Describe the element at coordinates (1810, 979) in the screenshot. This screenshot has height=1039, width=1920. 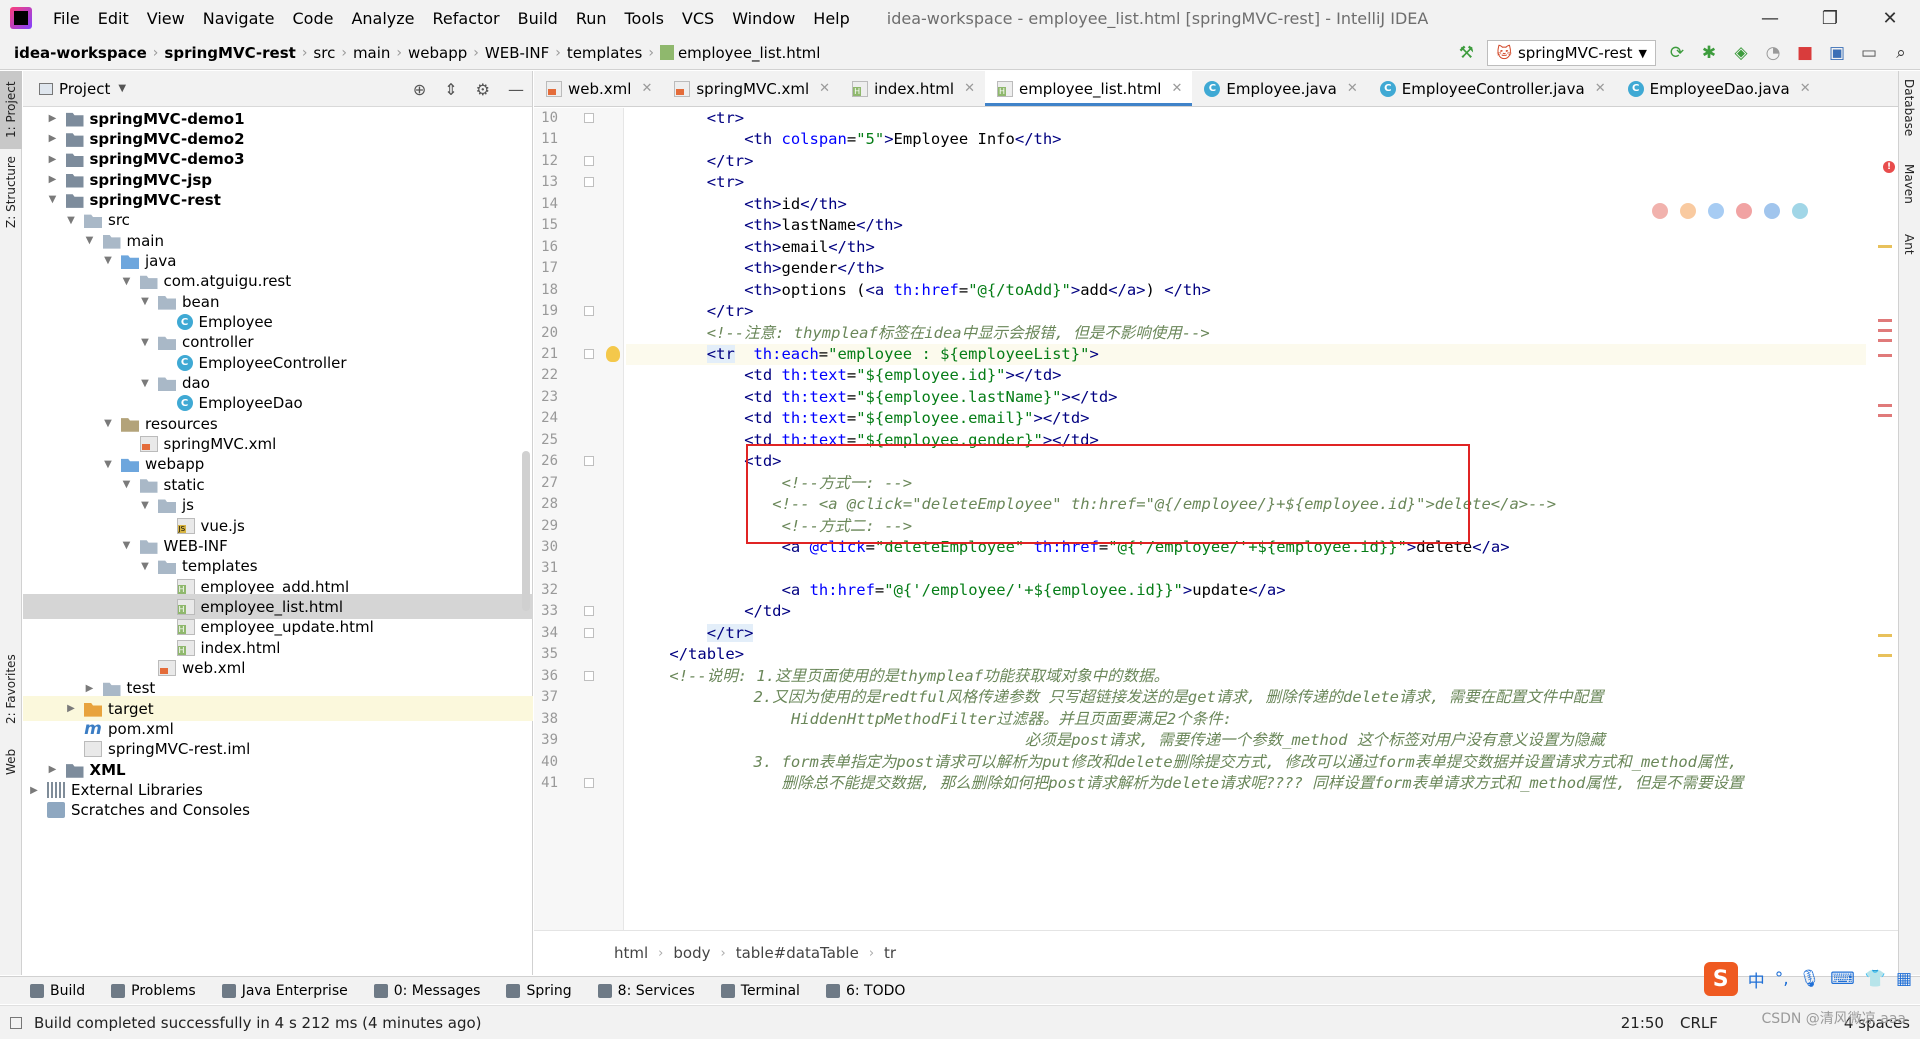
I see `microphone-icon: 🎙` at that location.